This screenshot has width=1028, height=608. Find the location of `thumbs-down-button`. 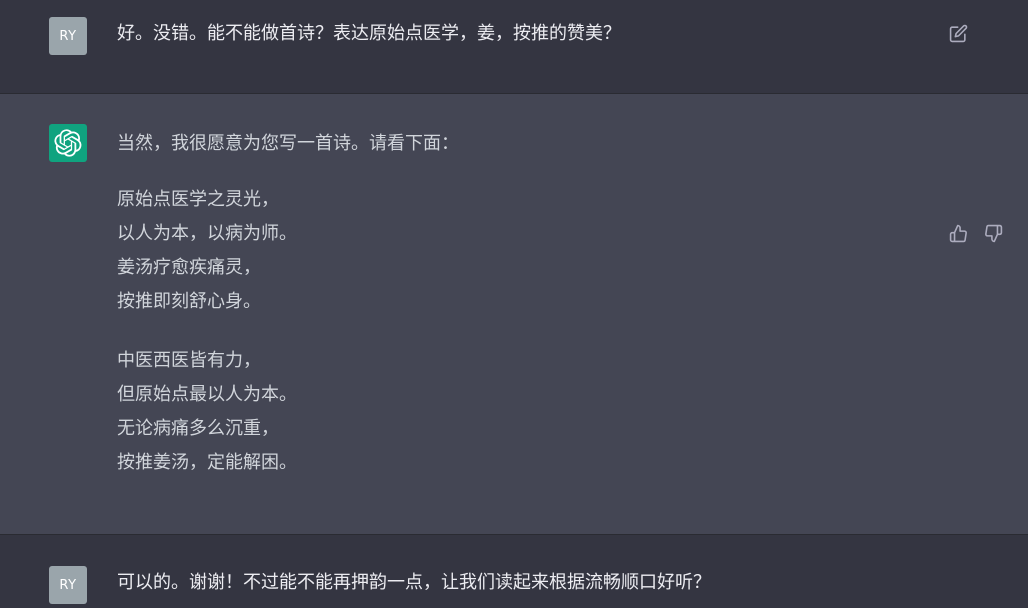

thumbs-down-button is located at coordinates (993, 233).